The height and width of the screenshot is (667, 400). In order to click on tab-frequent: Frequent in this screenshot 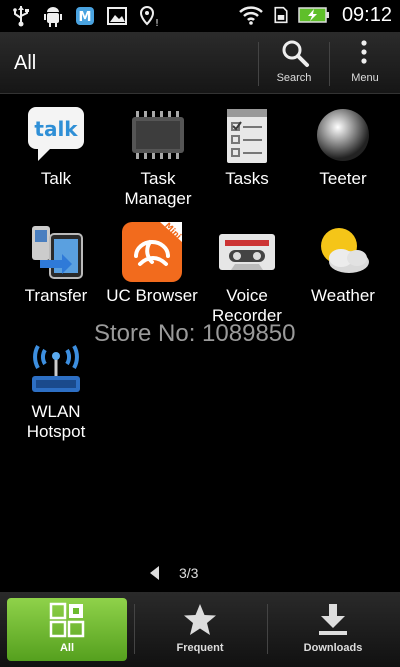, I will do `click(200, 629)`.